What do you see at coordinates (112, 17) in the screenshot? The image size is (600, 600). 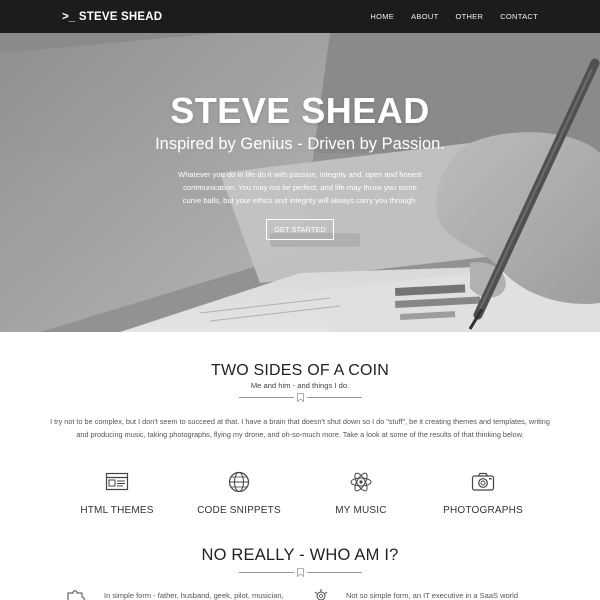 I see `brand-logo: >_ STEVE SHEAD` at bounding box center [112, 17].